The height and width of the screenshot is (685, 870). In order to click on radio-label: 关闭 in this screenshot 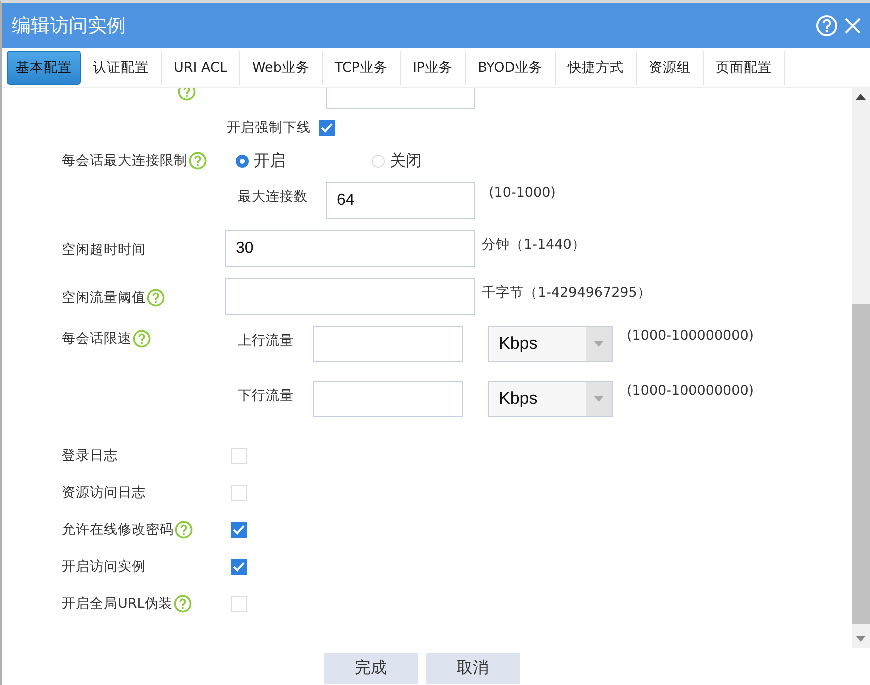, I will do `click(406, 161)`.